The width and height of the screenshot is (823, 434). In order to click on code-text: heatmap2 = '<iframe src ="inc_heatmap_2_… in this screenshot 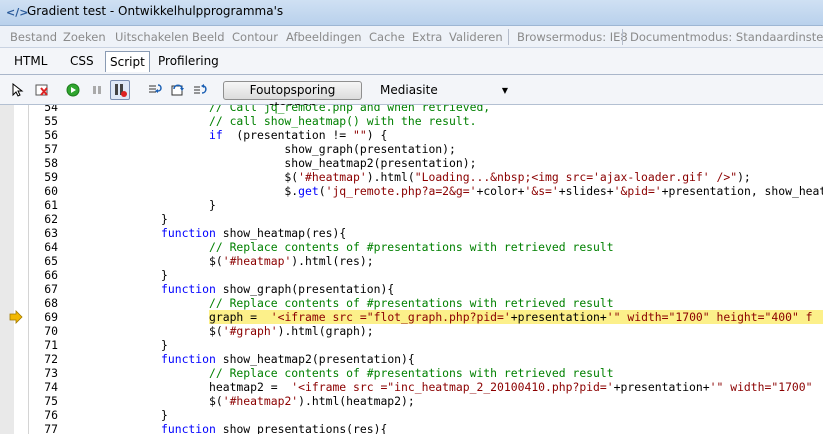, I will do `click(511, 387)`.